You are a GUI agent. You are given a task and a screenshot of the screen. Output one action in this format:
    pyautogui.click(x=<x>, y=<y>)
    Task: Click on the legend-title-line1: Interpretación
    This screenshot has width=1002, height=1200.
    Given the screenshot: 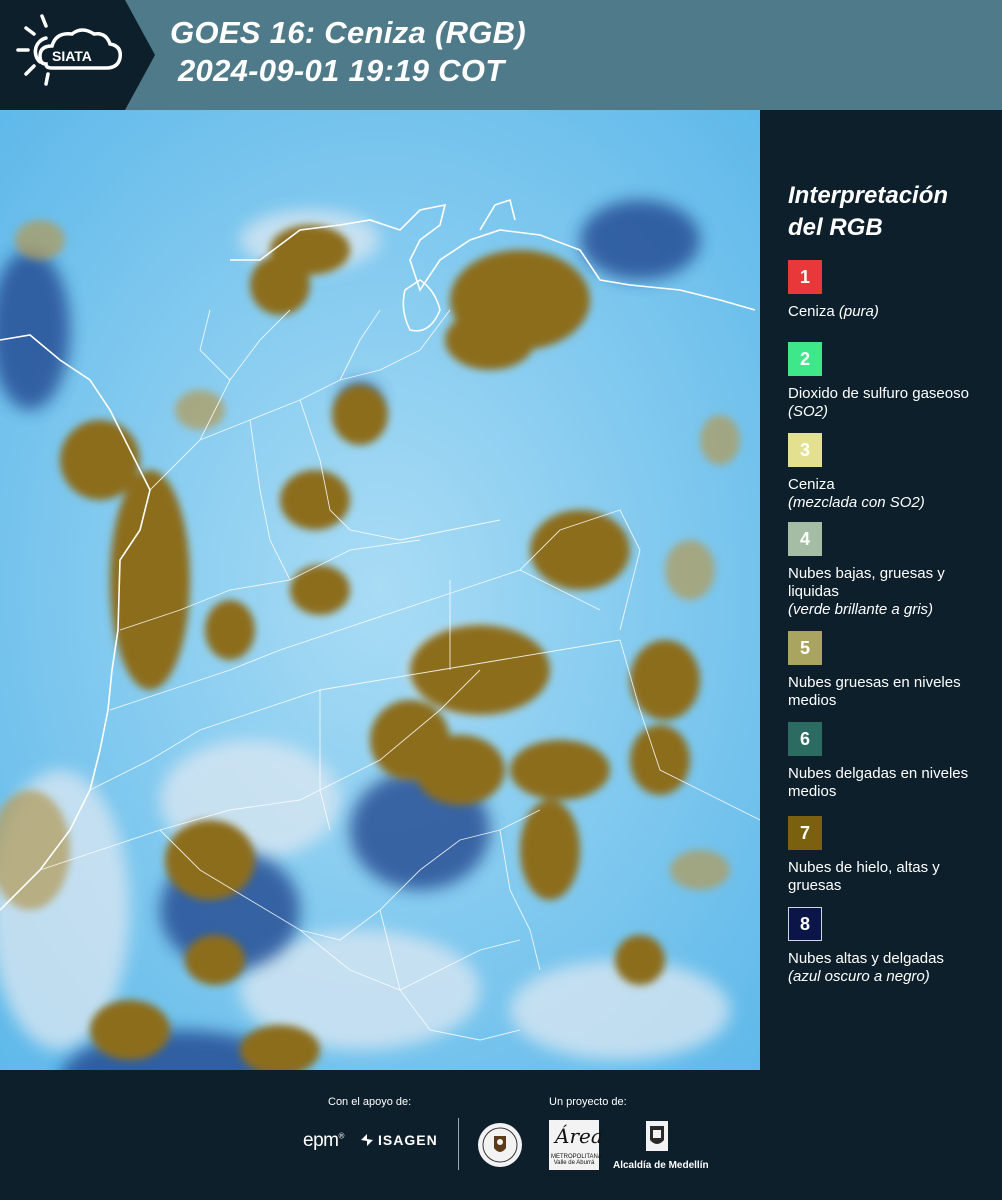 What is the action you would take?
    pyautogui.click(x=868, y=195)
    